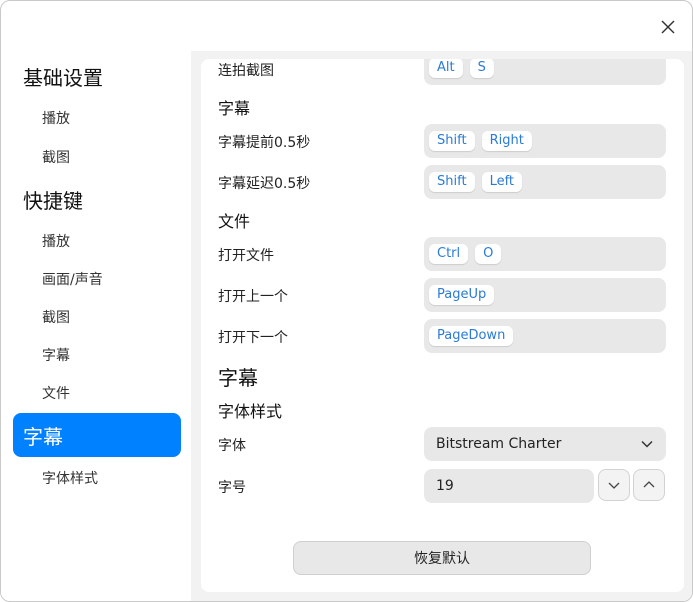 This screenshot has height=602, width=693. Describe the element at coordinates (264, 143) in the screenshot. I see `shortcut-label-subtitle-forward: 字幕提前0.5秒` at that location.